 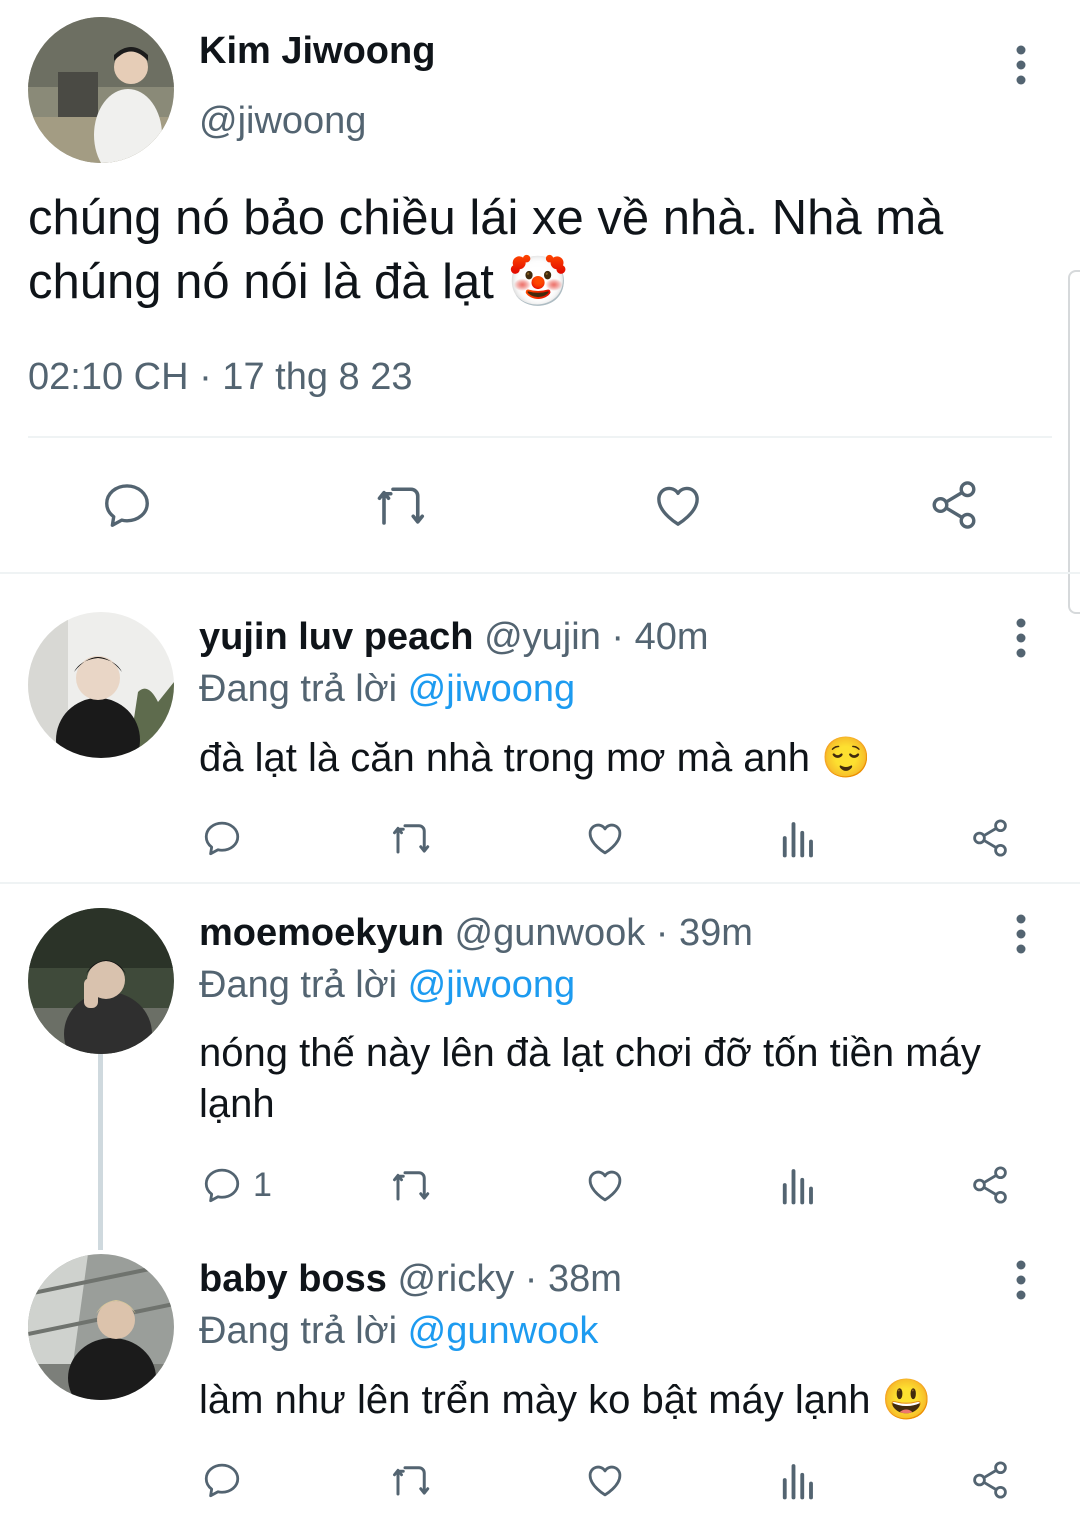 I want to click on reply-header: baby boss @ricky · 38m, so click(x=410, y=1279).